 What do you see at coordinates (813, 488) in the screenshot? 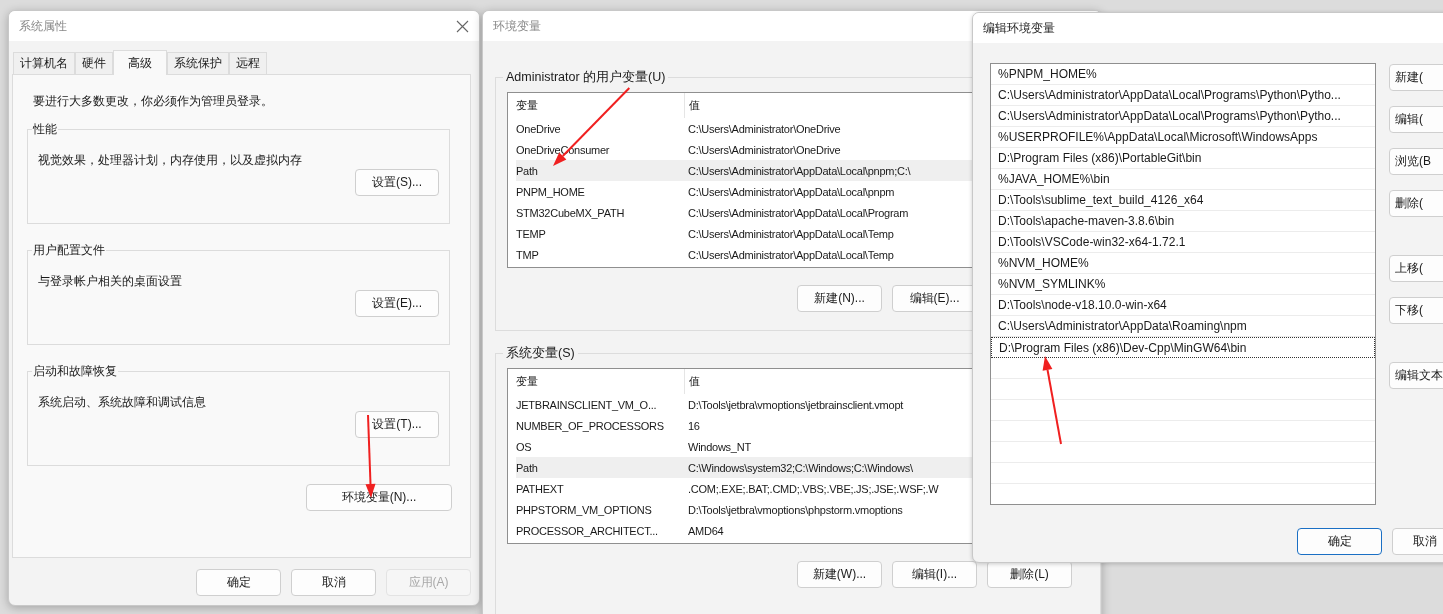
I see `variable-value: .COM;.EXE;.BAT;.CMD;.VBS;.VBE;.JS;.JSE;.WSF;.W` at bounding box center [813, 488].